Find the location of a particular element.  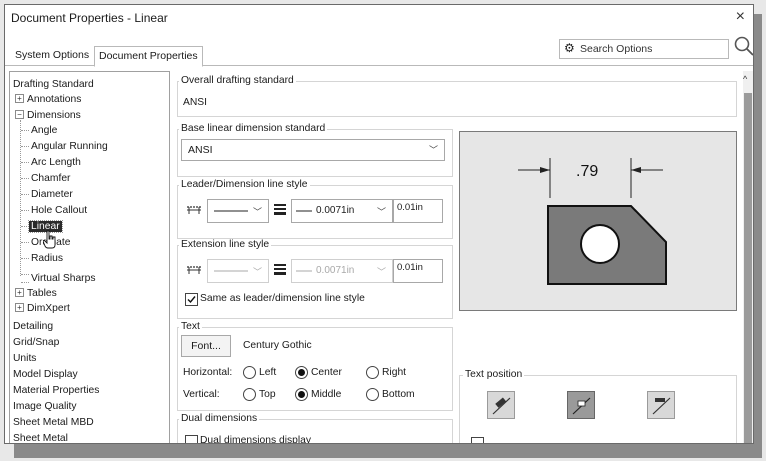

vertical-middle-radio is located at coordinates (301, 394).